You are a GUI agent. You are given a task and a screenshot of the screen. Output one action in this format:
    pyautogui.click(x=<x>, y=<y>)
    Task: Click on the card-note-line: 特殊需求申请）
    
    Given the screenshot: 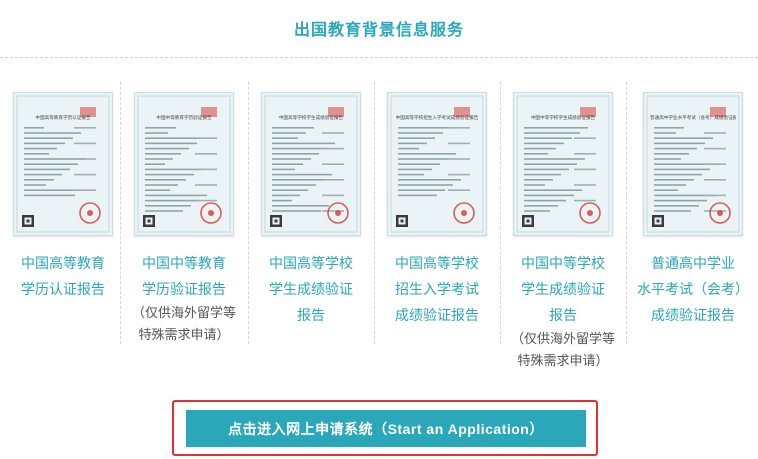 What is the action you would take?
    pyautogui.click(x=184, y=334)
    